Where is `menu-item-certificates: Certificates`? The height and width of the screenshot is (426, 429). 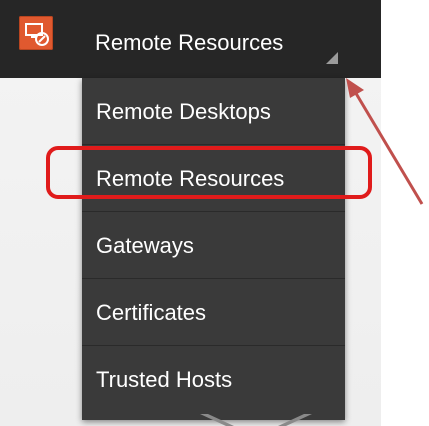 menu-item-certificates: Certificates is located at coordinates (213, 312).